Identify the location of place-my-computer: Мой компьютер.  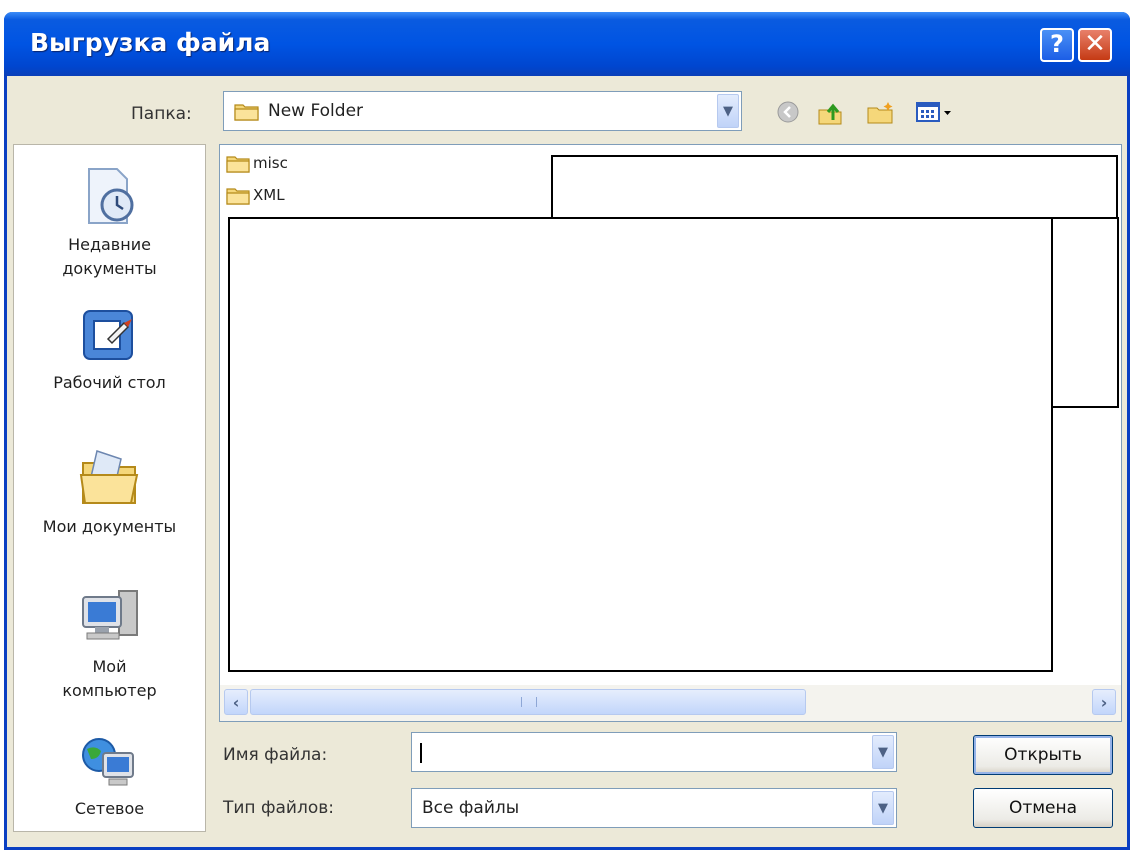
(109, 644).